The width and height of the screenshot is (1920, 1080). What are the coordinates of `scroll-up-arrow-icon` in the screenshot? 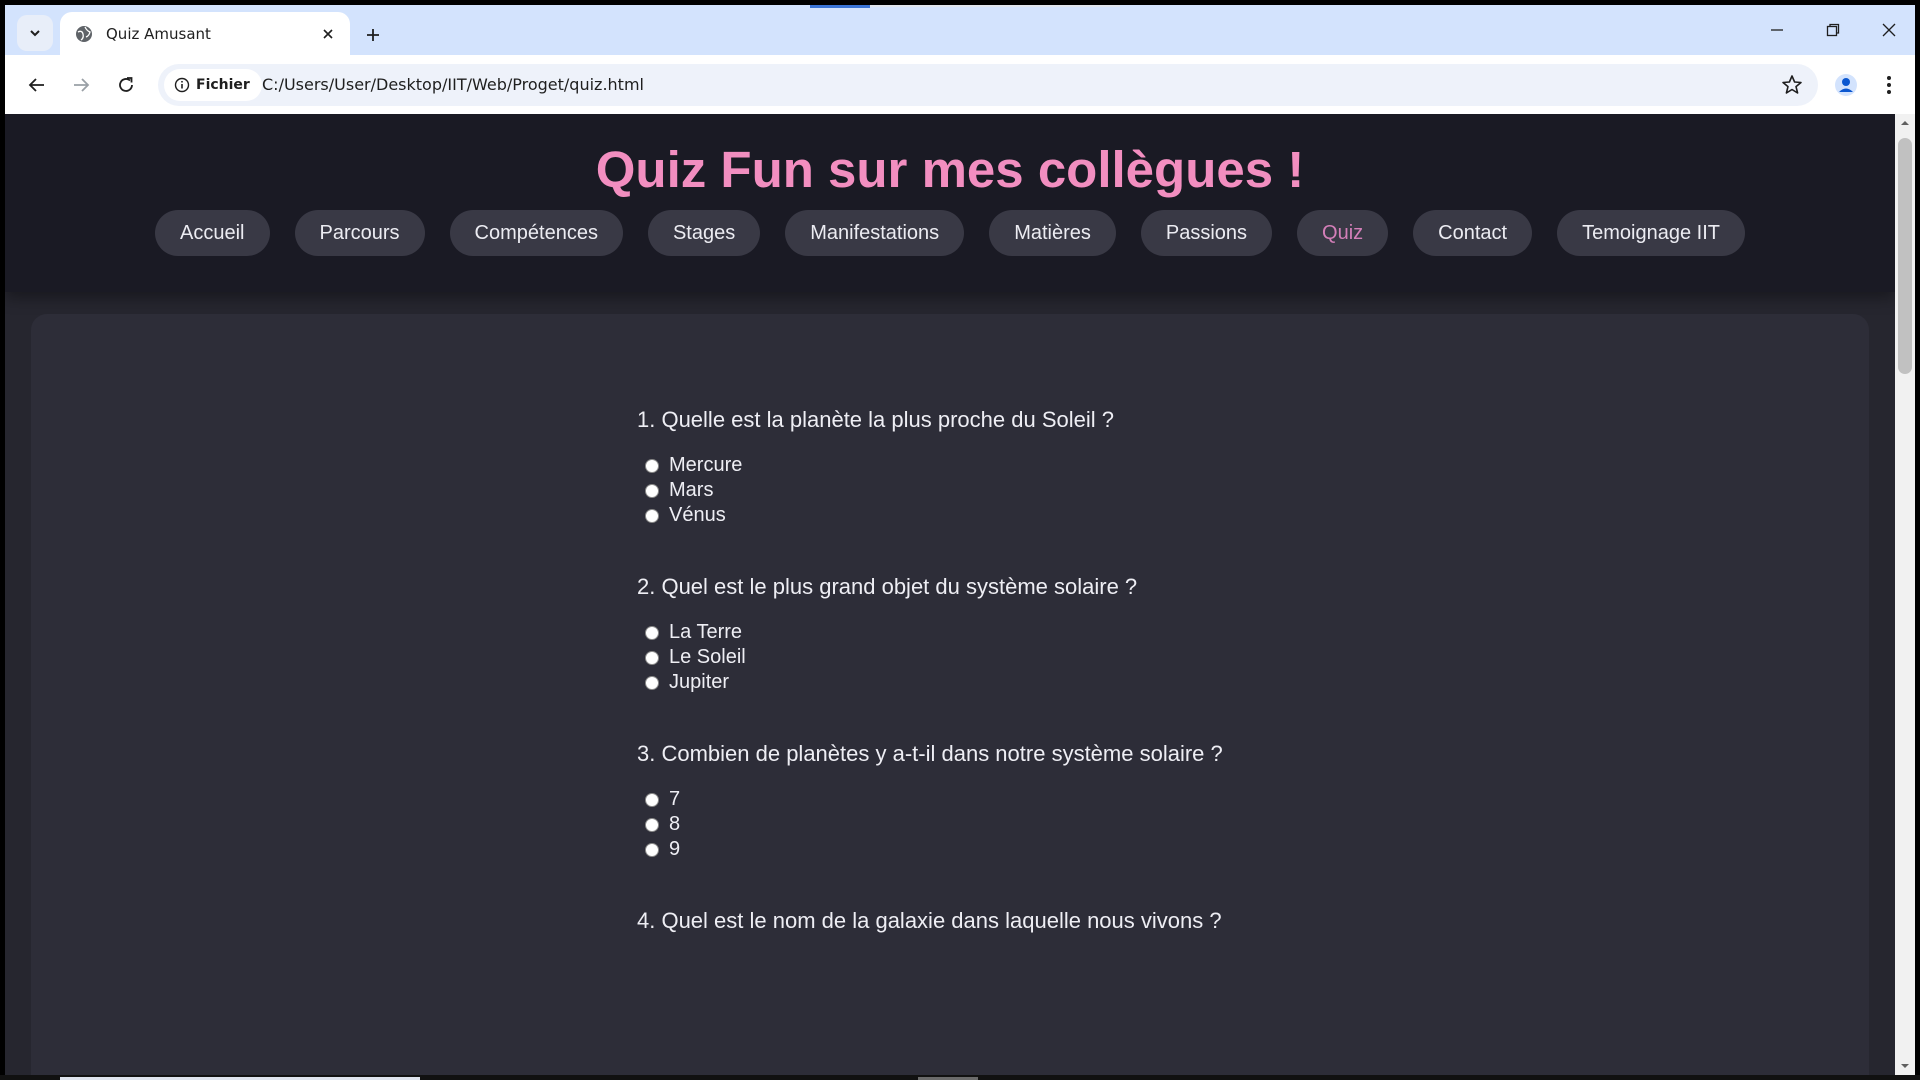 It's located at (1905, 123).